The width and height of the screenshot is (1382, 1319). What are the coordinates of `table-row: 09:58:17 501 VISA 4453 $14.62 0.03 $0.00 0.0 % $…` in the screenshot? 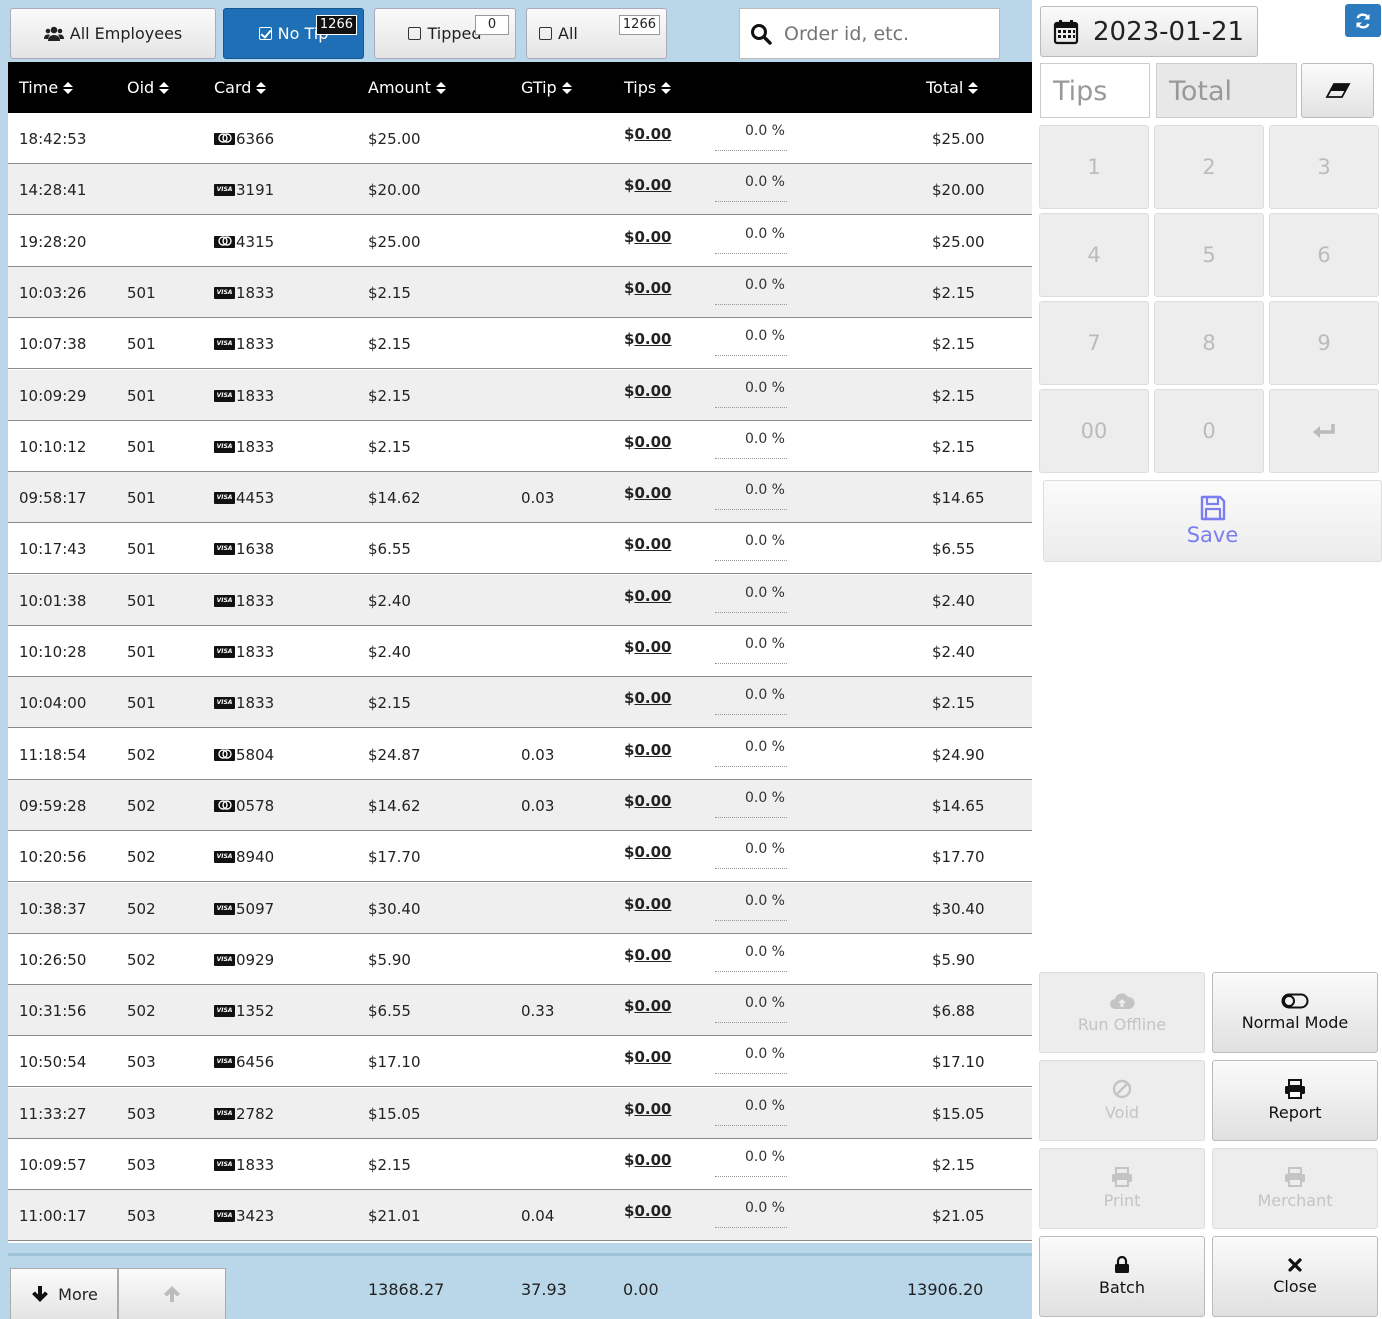 It's located at (520, 497).